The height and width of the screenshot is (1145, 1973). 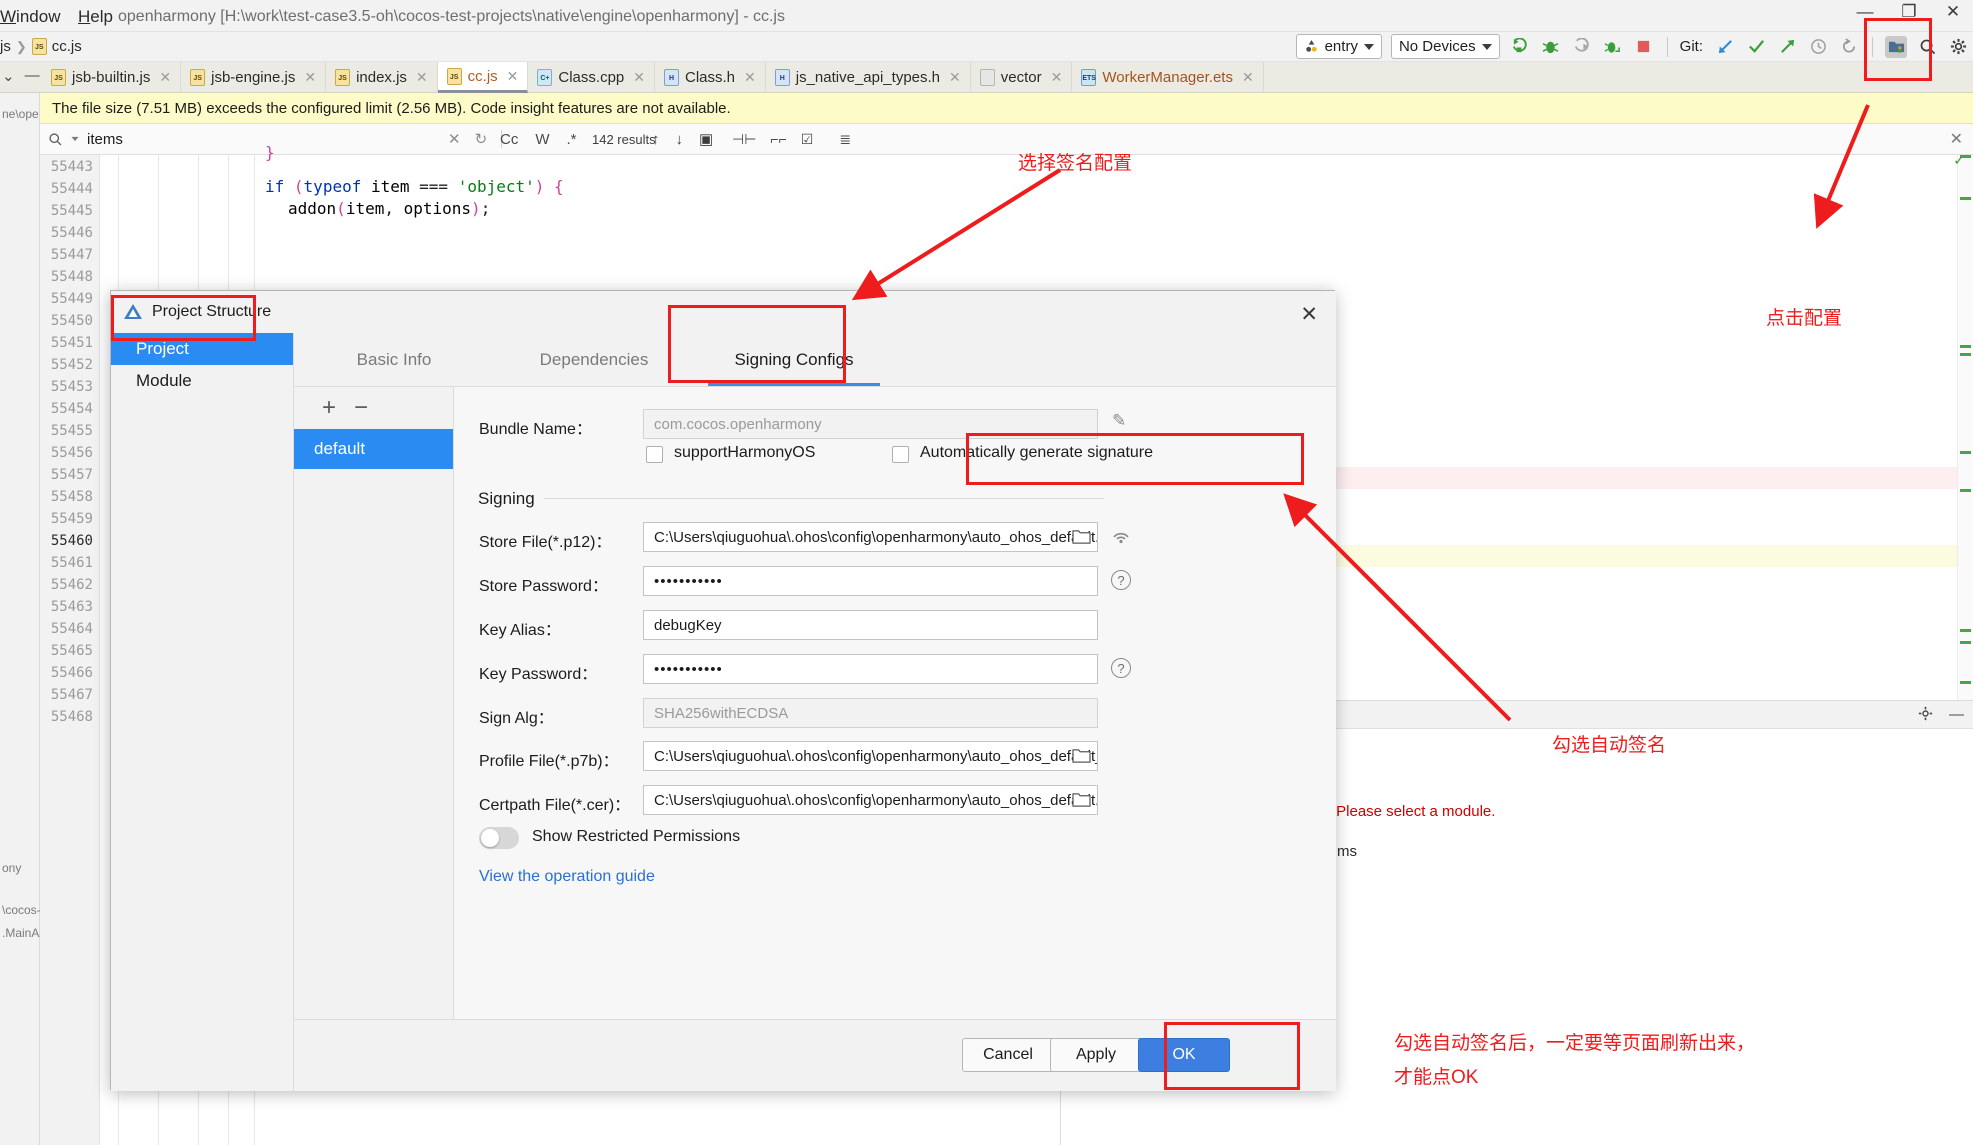 What do you see at coordinates (1756, 47) in the screenshot?
I see `git-commit-icon` at bounding box center [1756, 47].